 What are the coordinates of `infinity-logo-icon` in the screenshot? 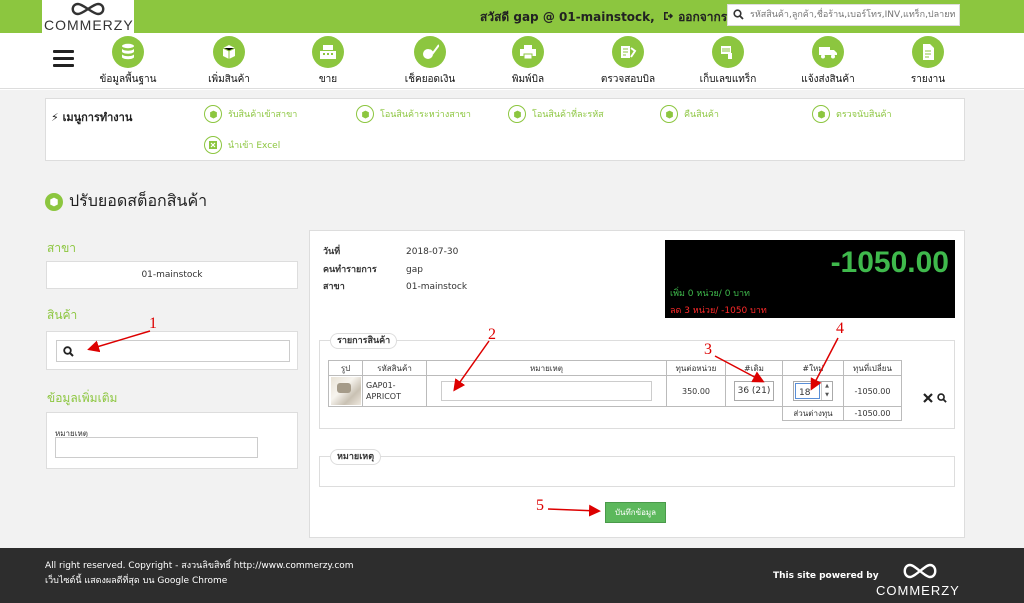 It's located at (920, 571).